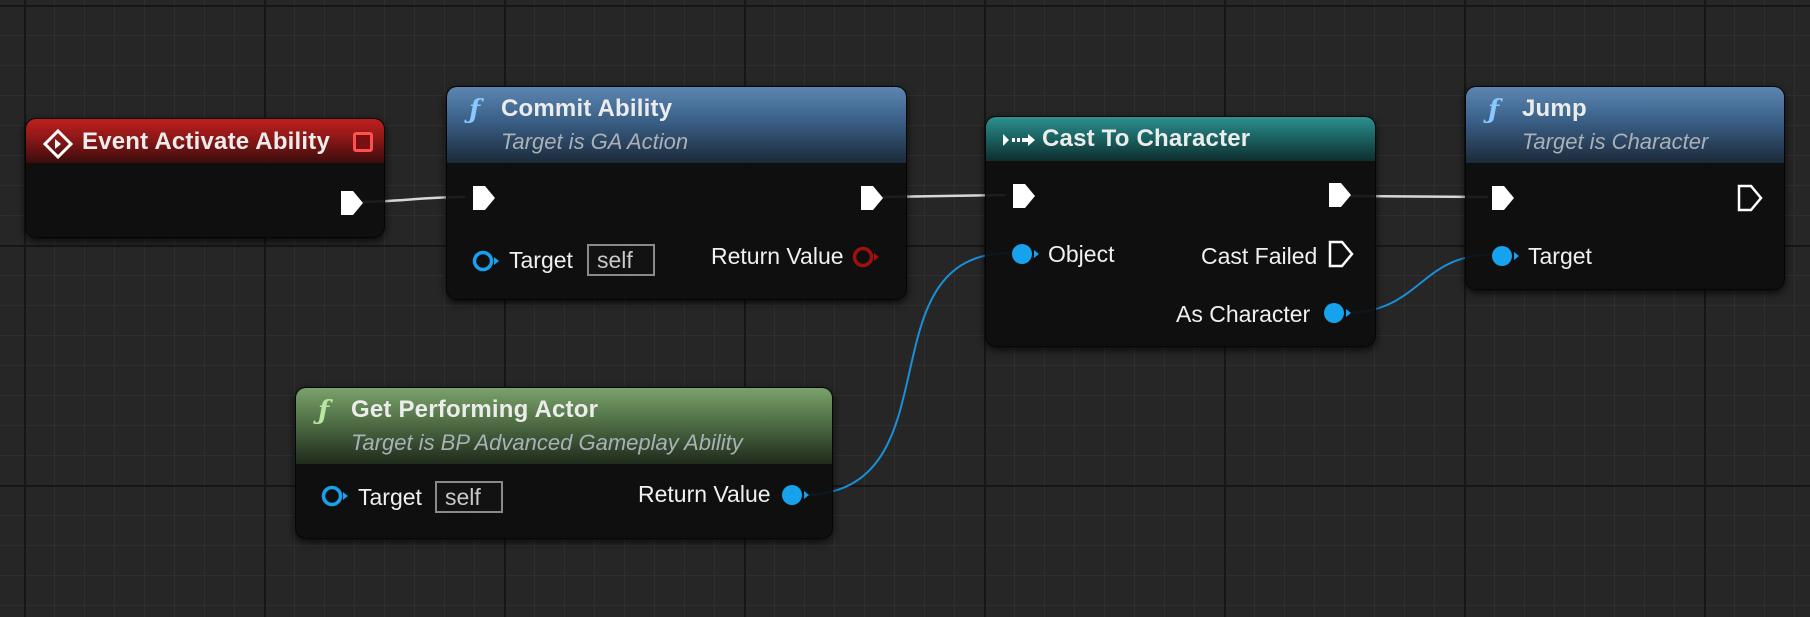  Describe the element at coordinates (1338, 313) in the screenshot. I see `as-character-pin` at that location.